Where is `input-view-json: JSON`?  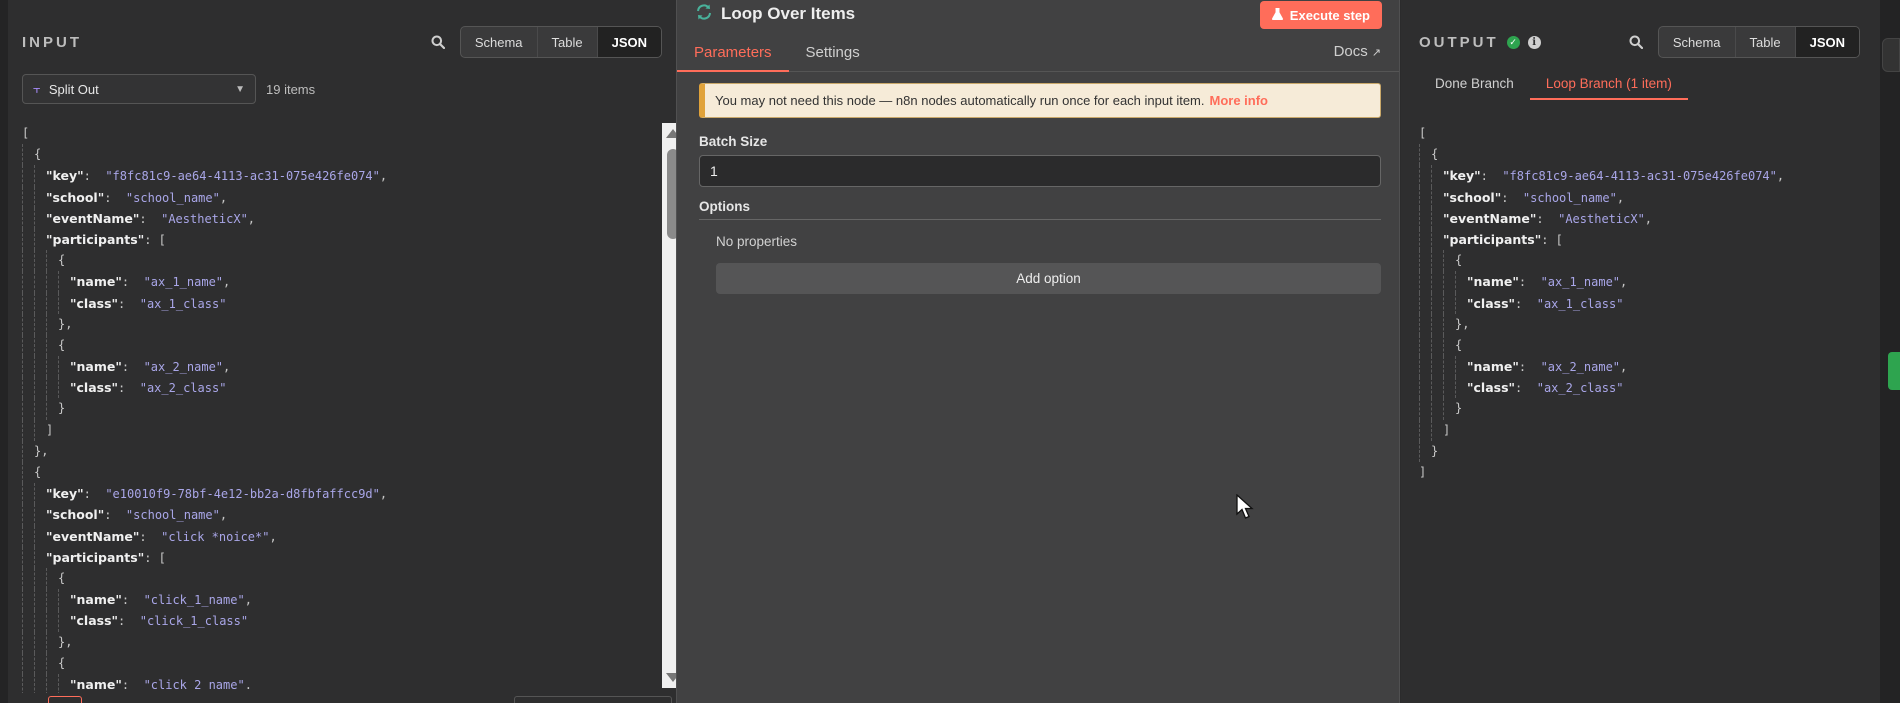
input-view-json: JSON is located at coordinates (629, 42).